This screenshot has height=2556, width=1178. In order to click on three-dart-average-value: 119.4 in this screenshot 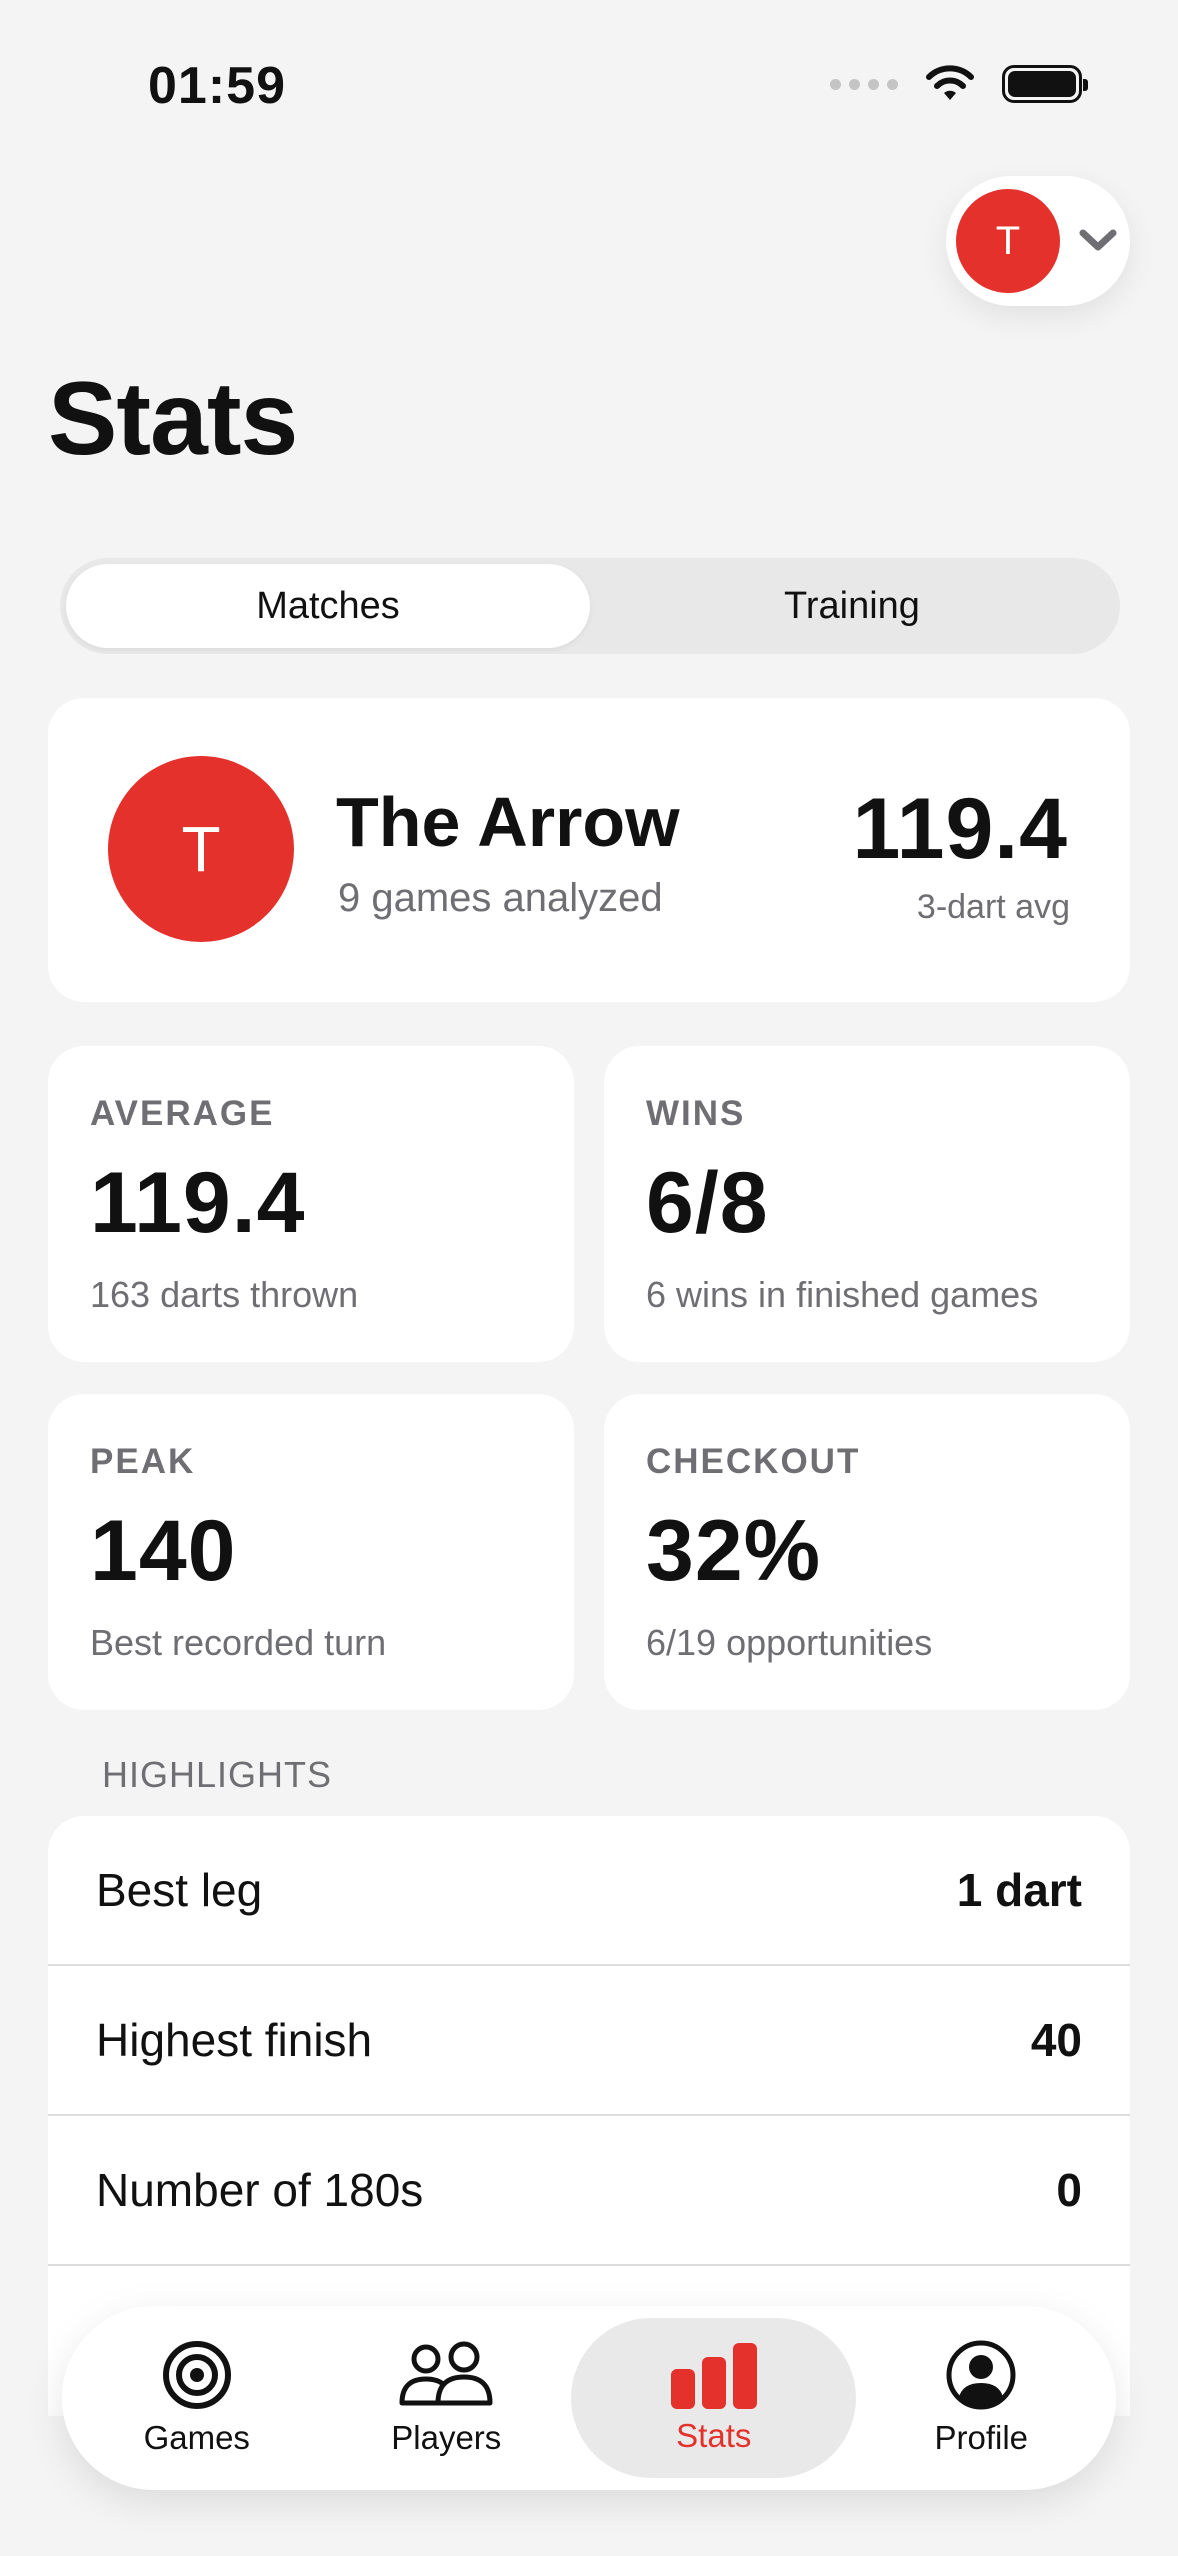, I will do `click(960, 829)`.